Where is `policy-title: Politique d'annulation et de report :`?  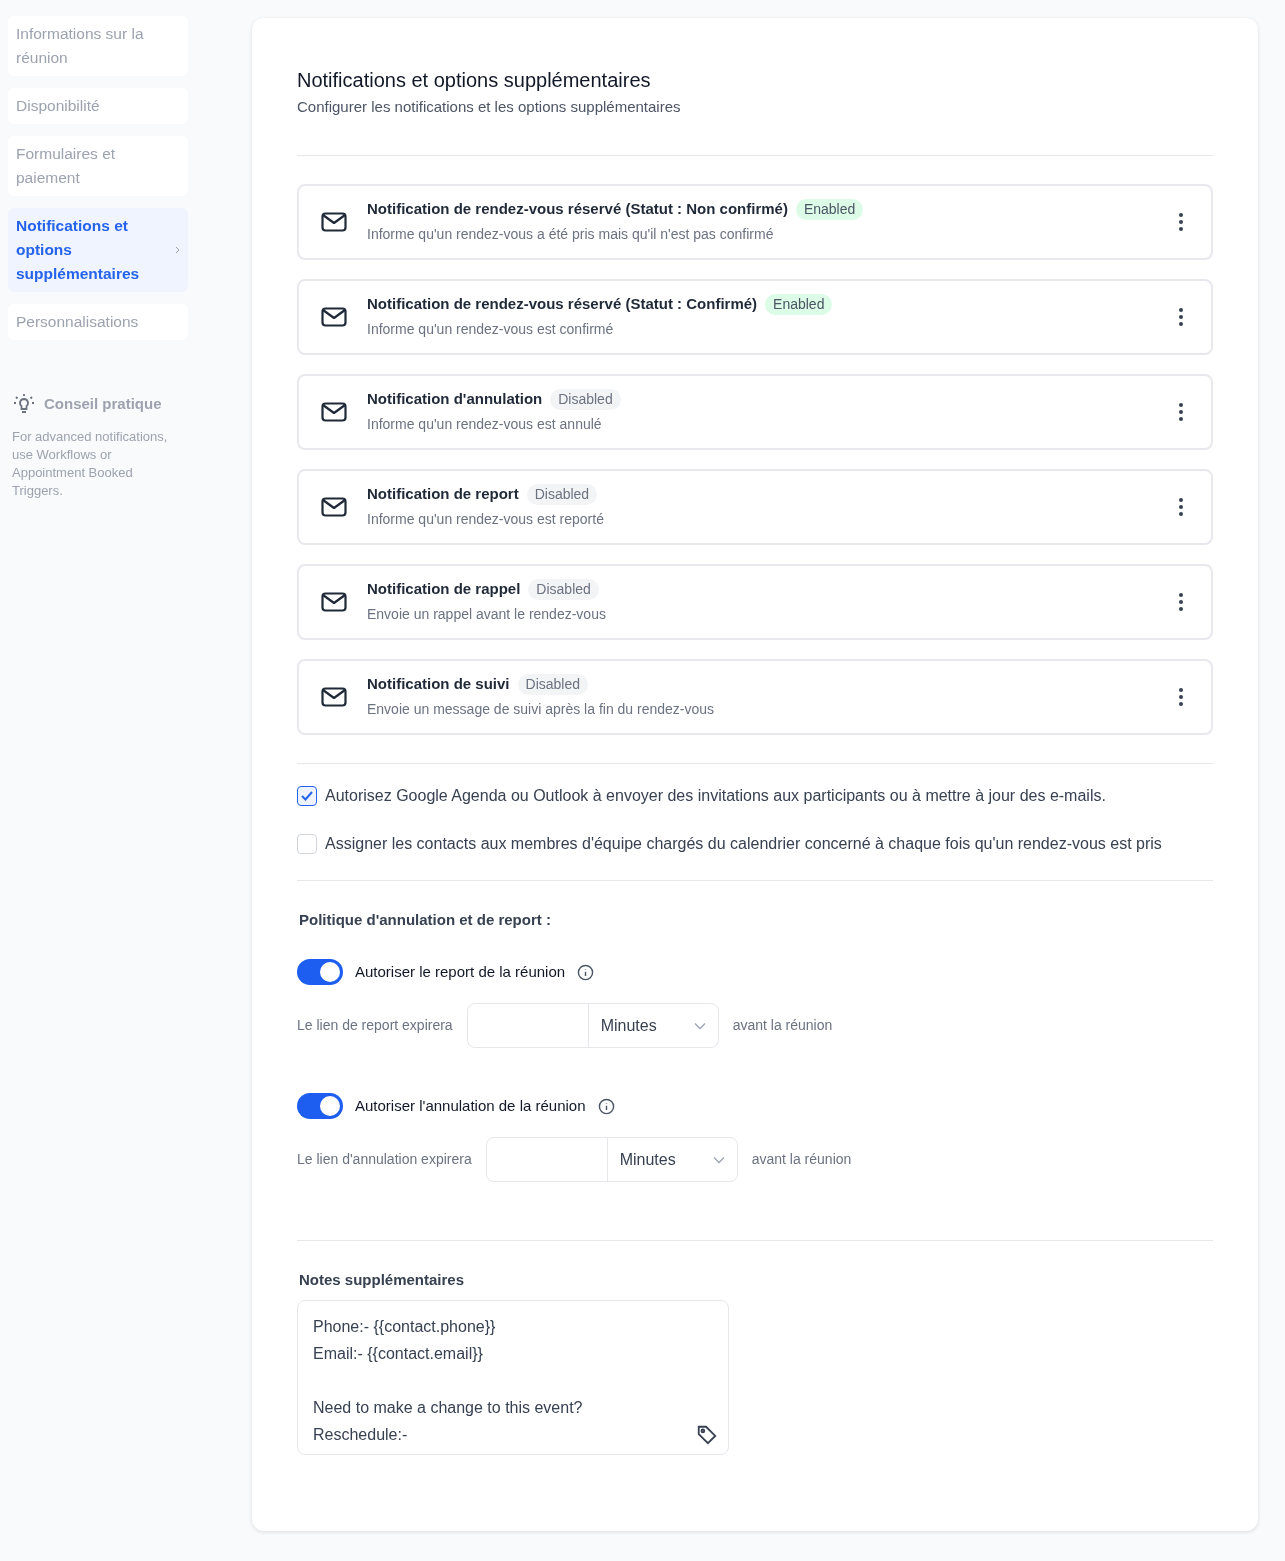 policy-title: Politique d'annulation et de report : is located at coordinates (425, 919).